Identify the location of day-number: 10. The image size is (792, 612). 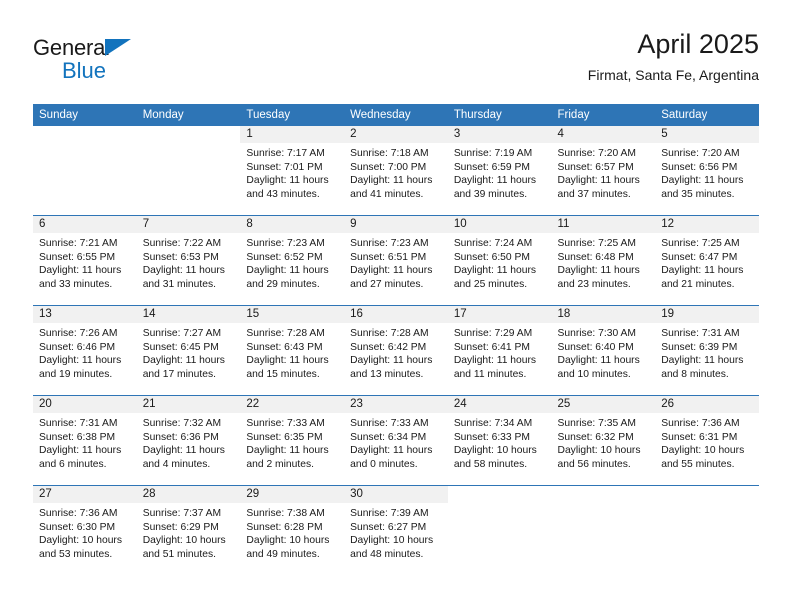
(499, 224).